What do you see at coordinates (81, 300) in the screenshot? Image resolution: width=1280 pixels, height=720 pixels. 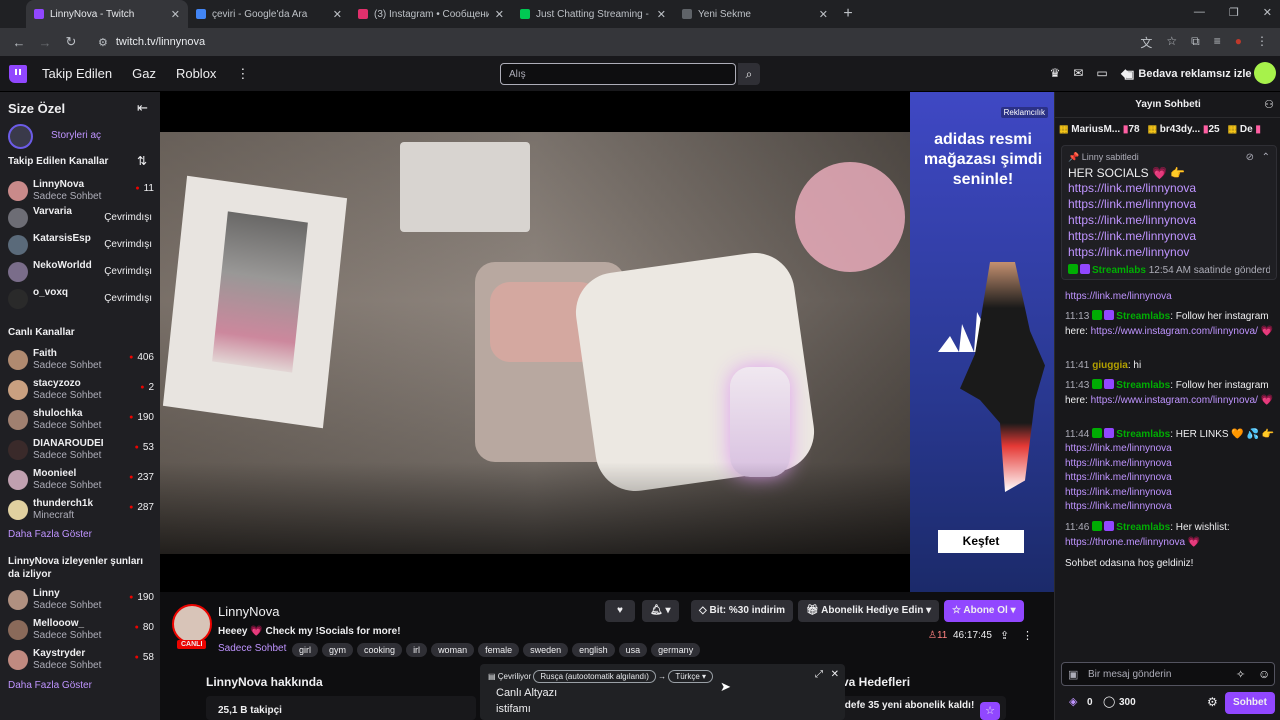 I see `sidebar-channel: o_voxq Çevrimdışı` at bounding box center [81, 300].